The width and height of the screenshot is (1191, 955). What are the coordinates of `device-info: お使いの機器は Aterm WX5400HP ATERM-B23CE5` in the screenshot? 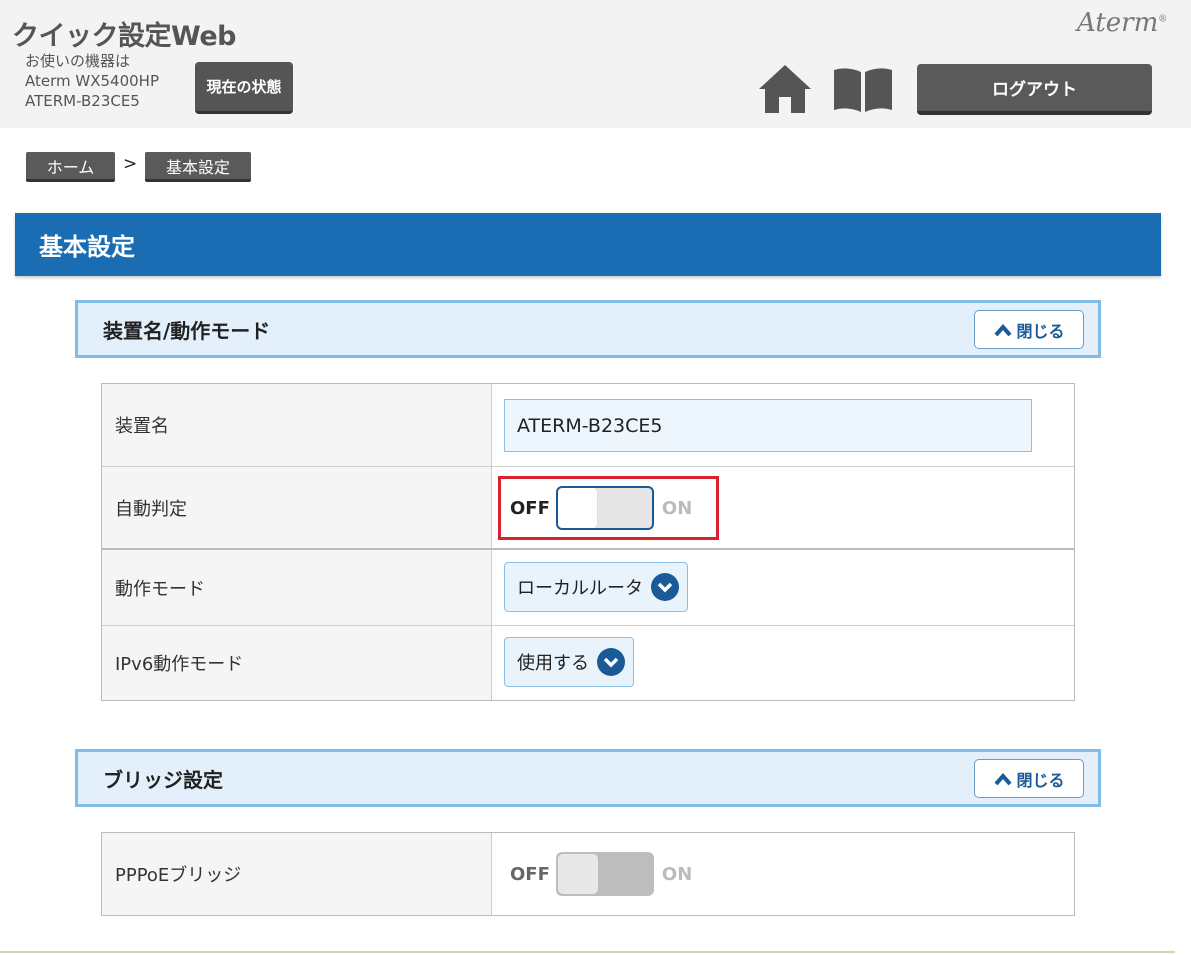 It's located at (92, 81).